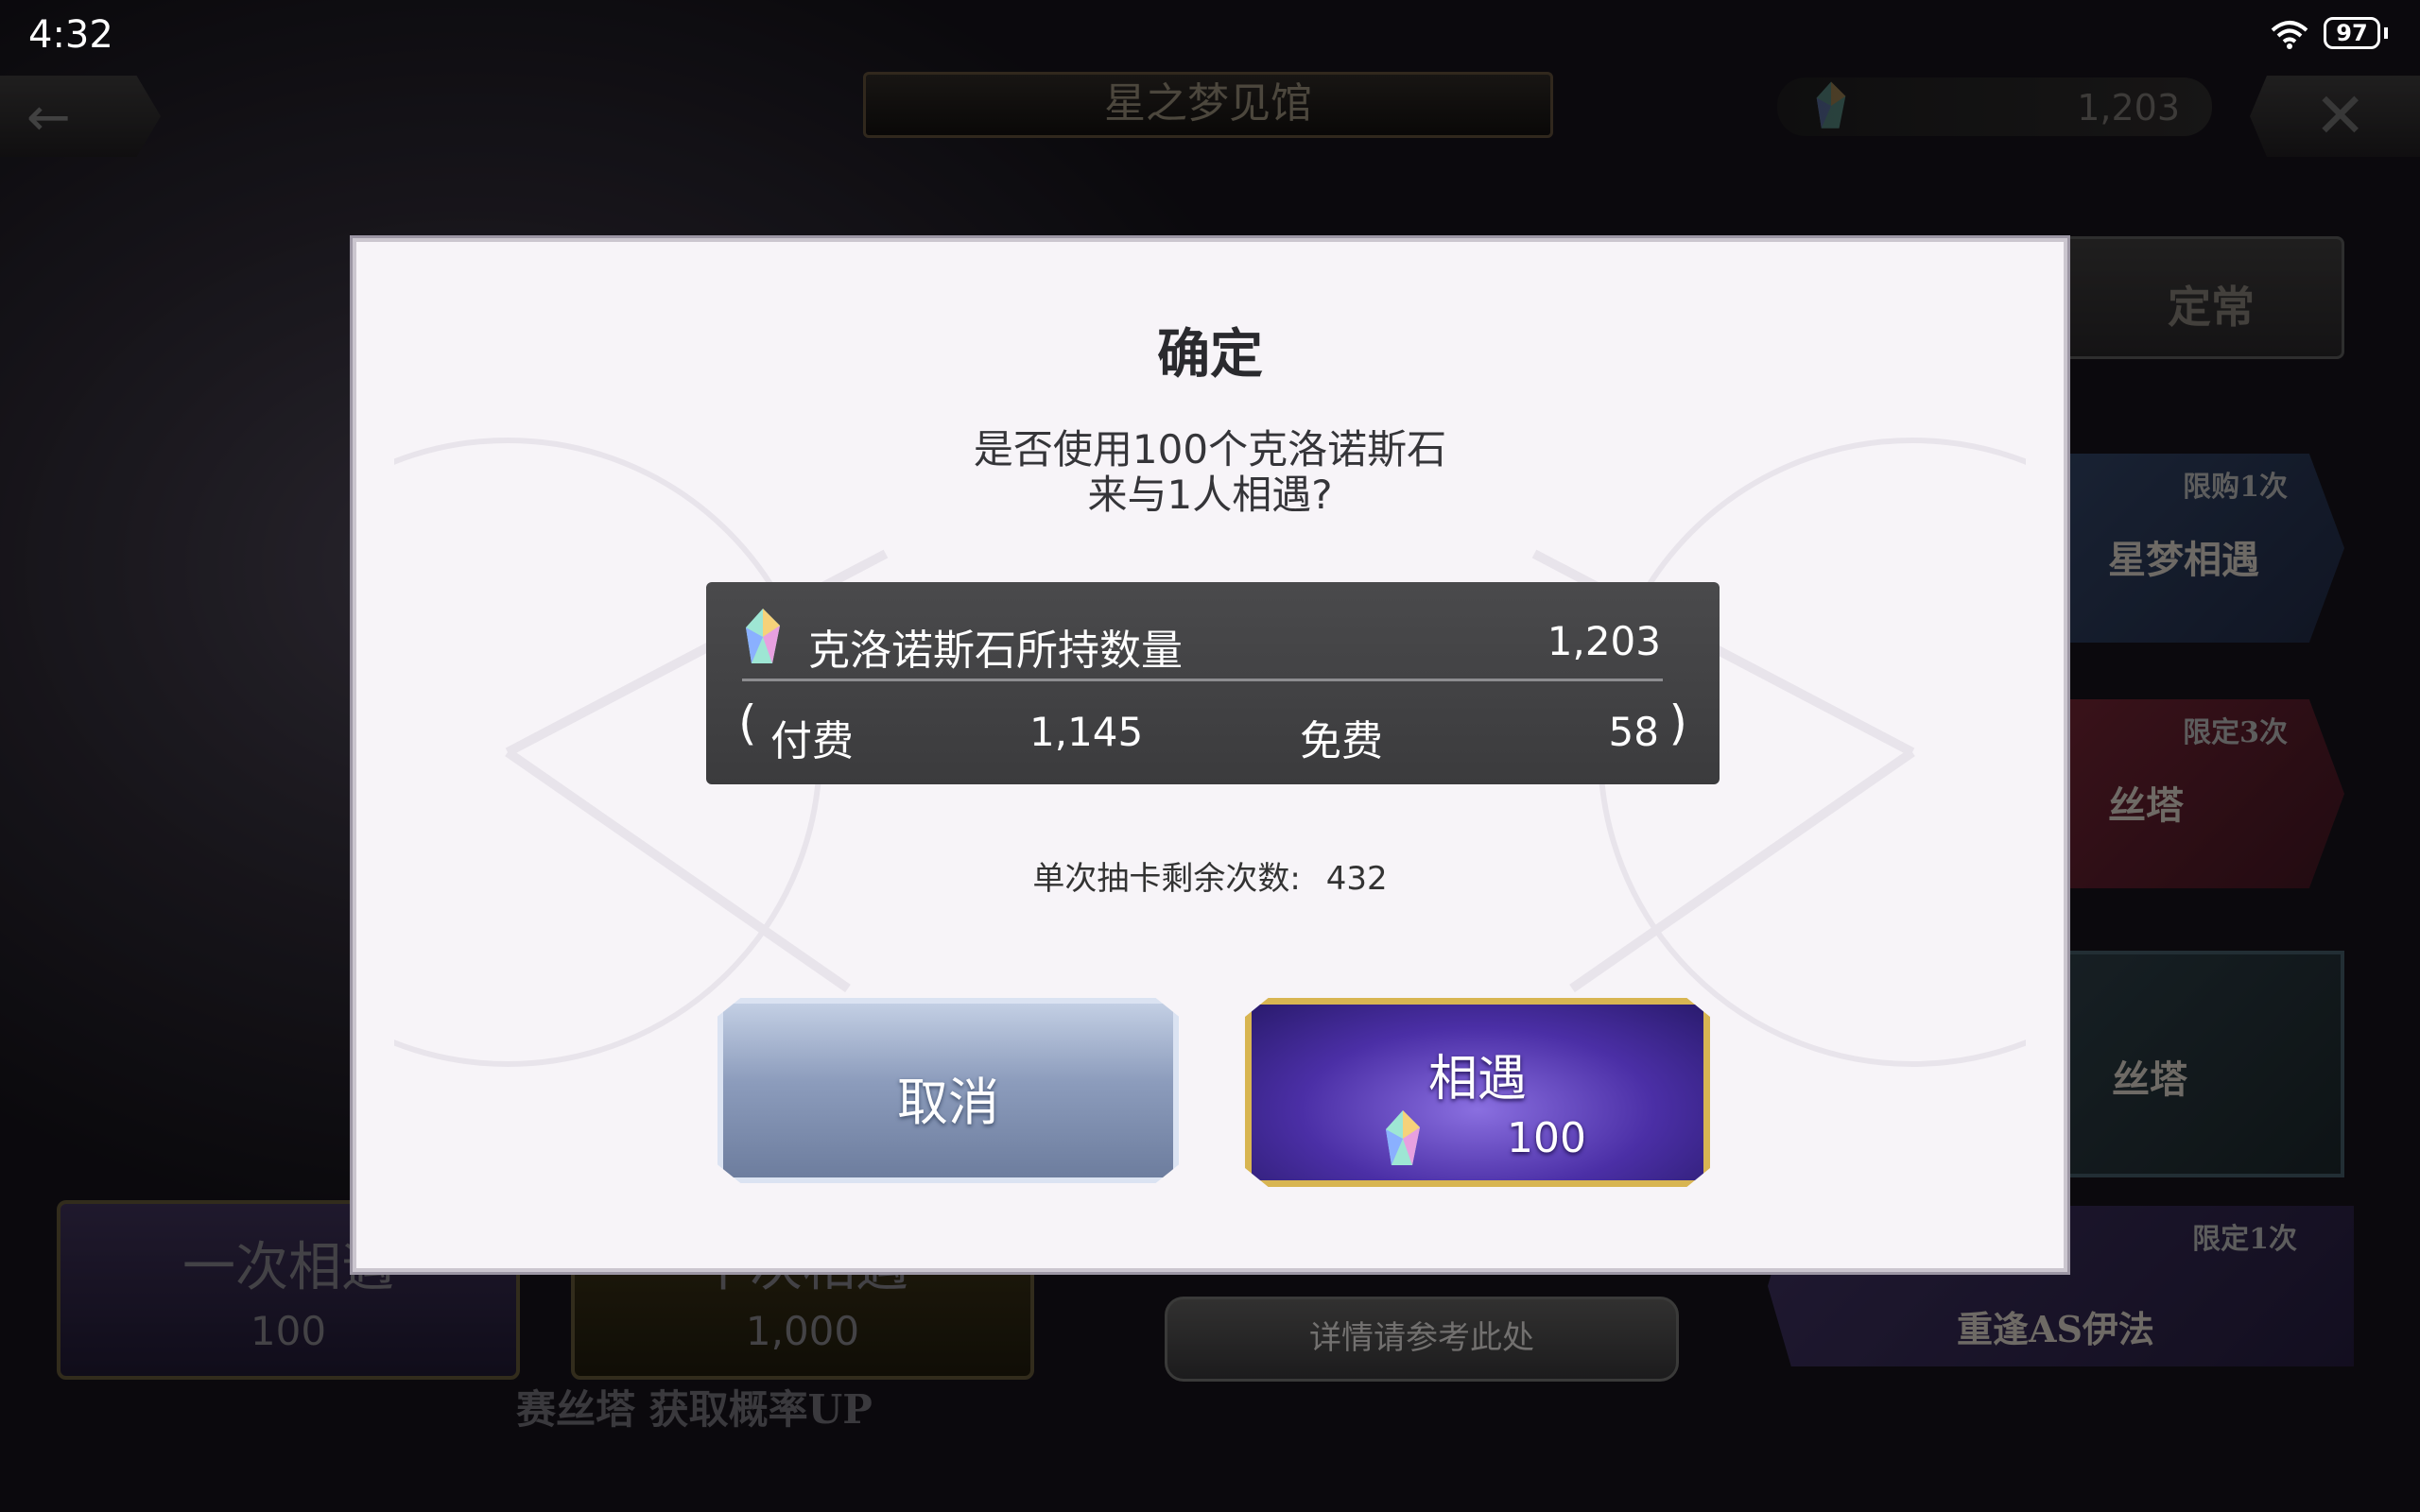  I want to click on balance-breakdown-row: ( 付费 1,145 免费 58 ), so click(1213, 733).